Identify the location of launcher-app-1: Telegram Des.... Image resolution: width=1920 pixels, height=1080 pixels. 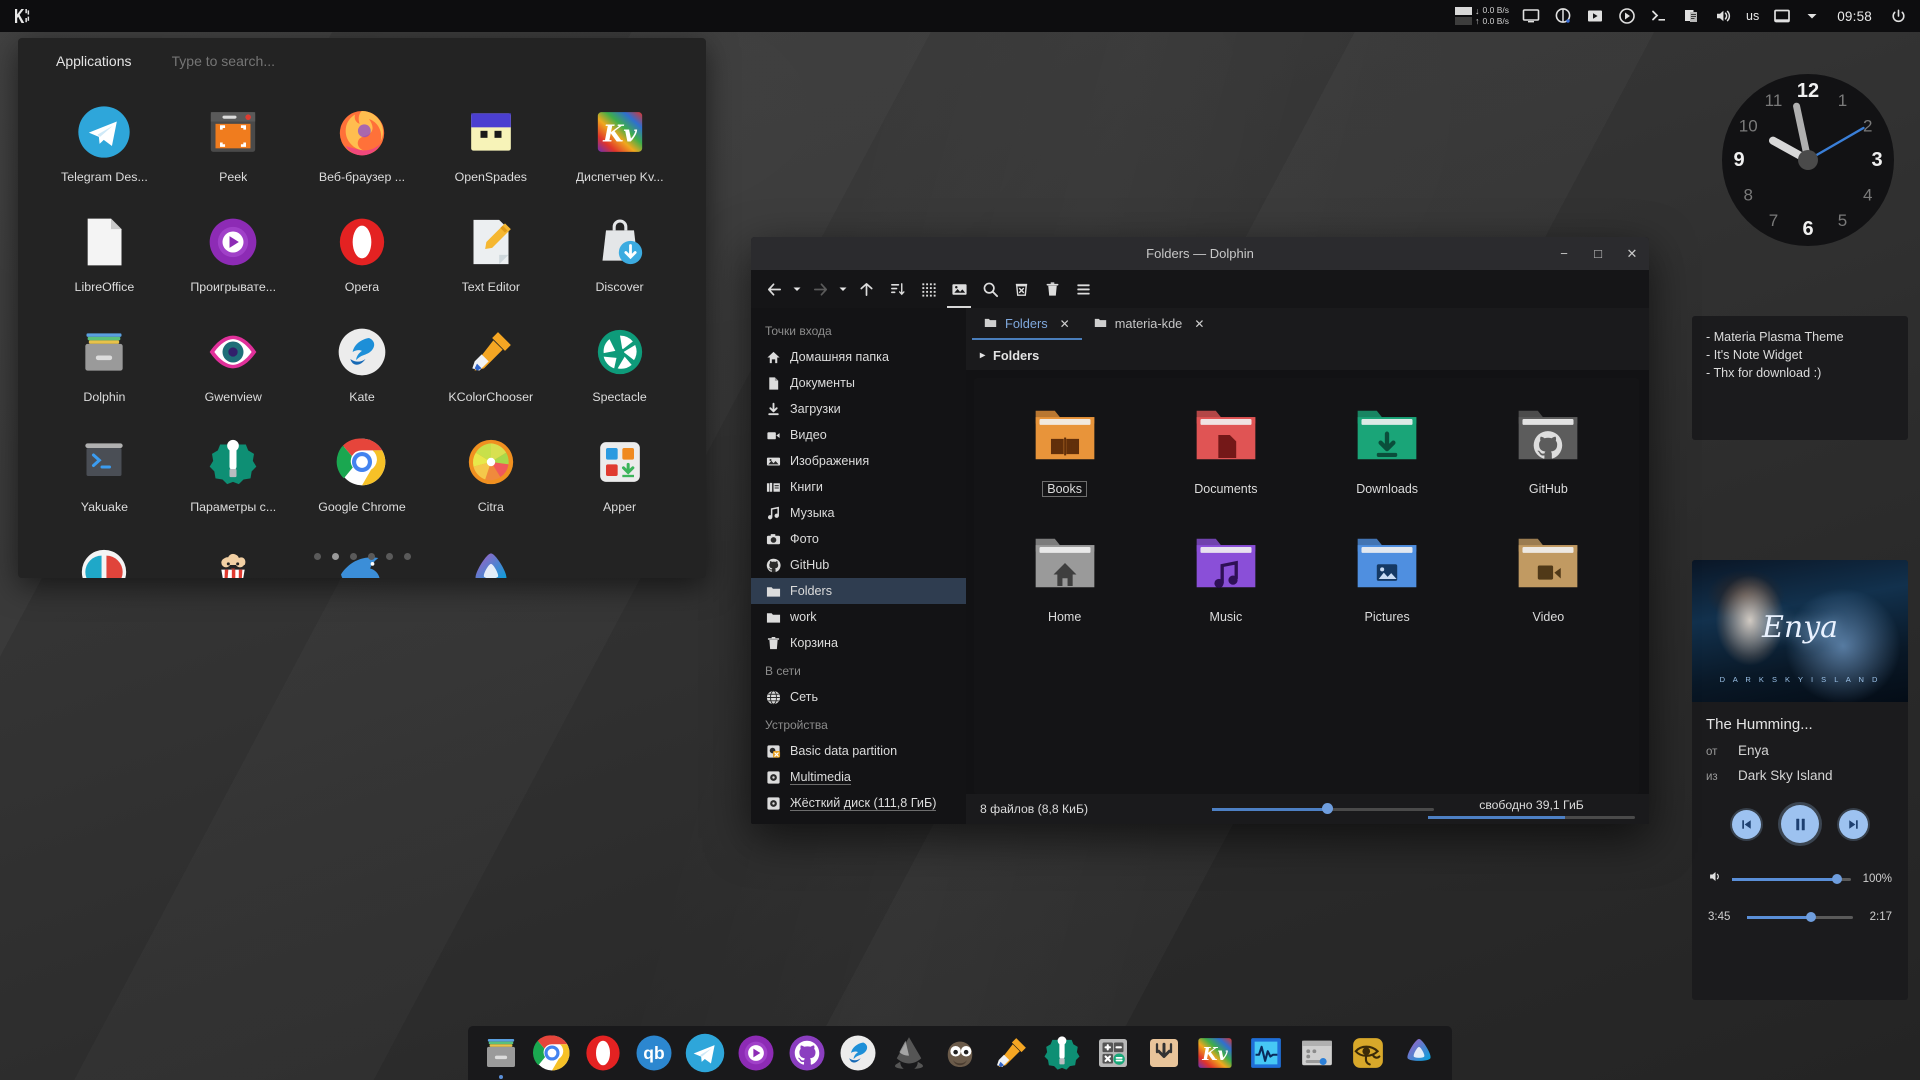
(104, 151).